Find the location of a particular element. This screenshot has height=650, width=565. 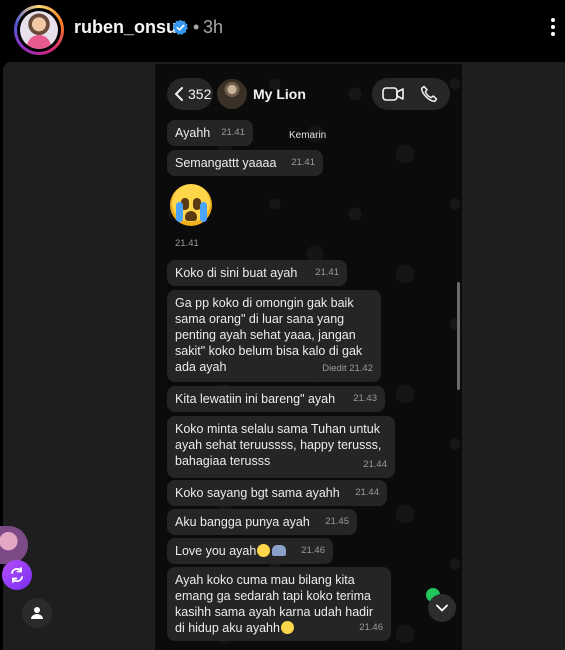

message-text: Ayahh is located at coordinates (193, 133).